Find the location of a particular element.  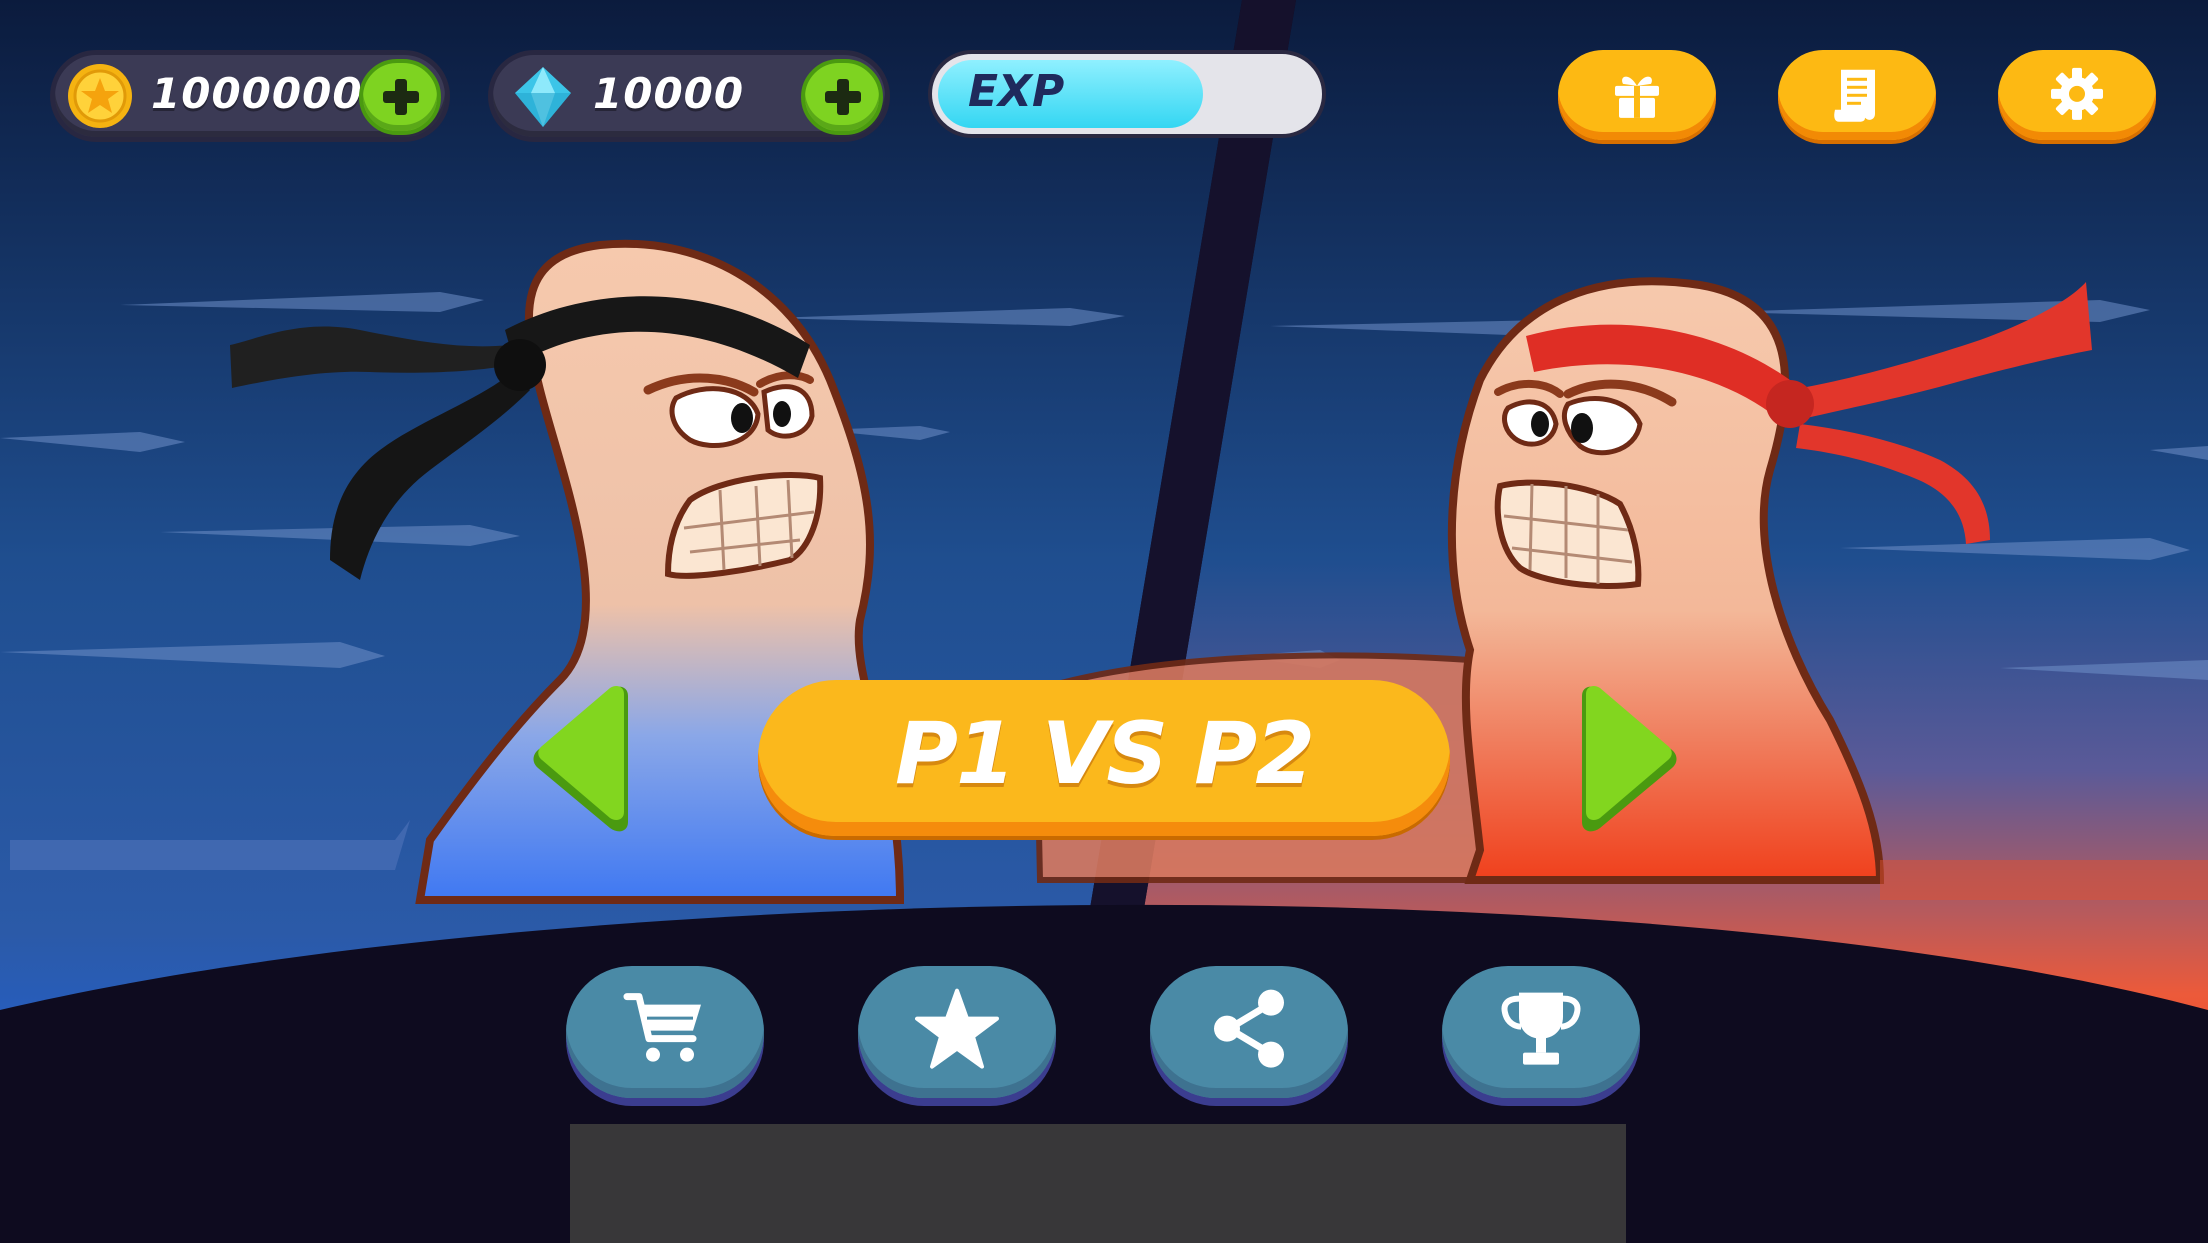

add-coins-button is located at coordinates (400, 97).